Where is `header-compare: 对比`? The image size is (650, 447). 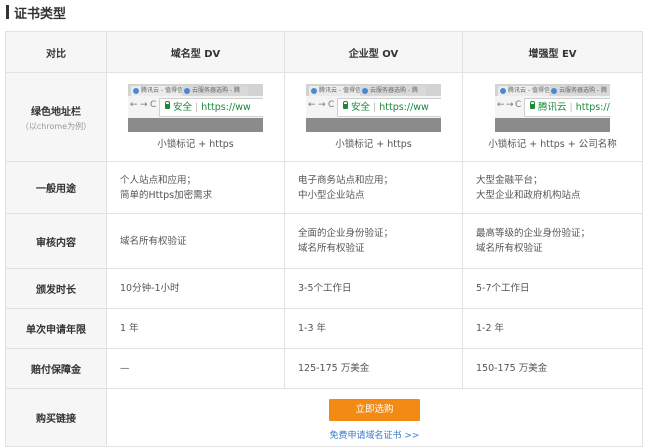 header-compare: 对比 is located at coordinates (56, 52).